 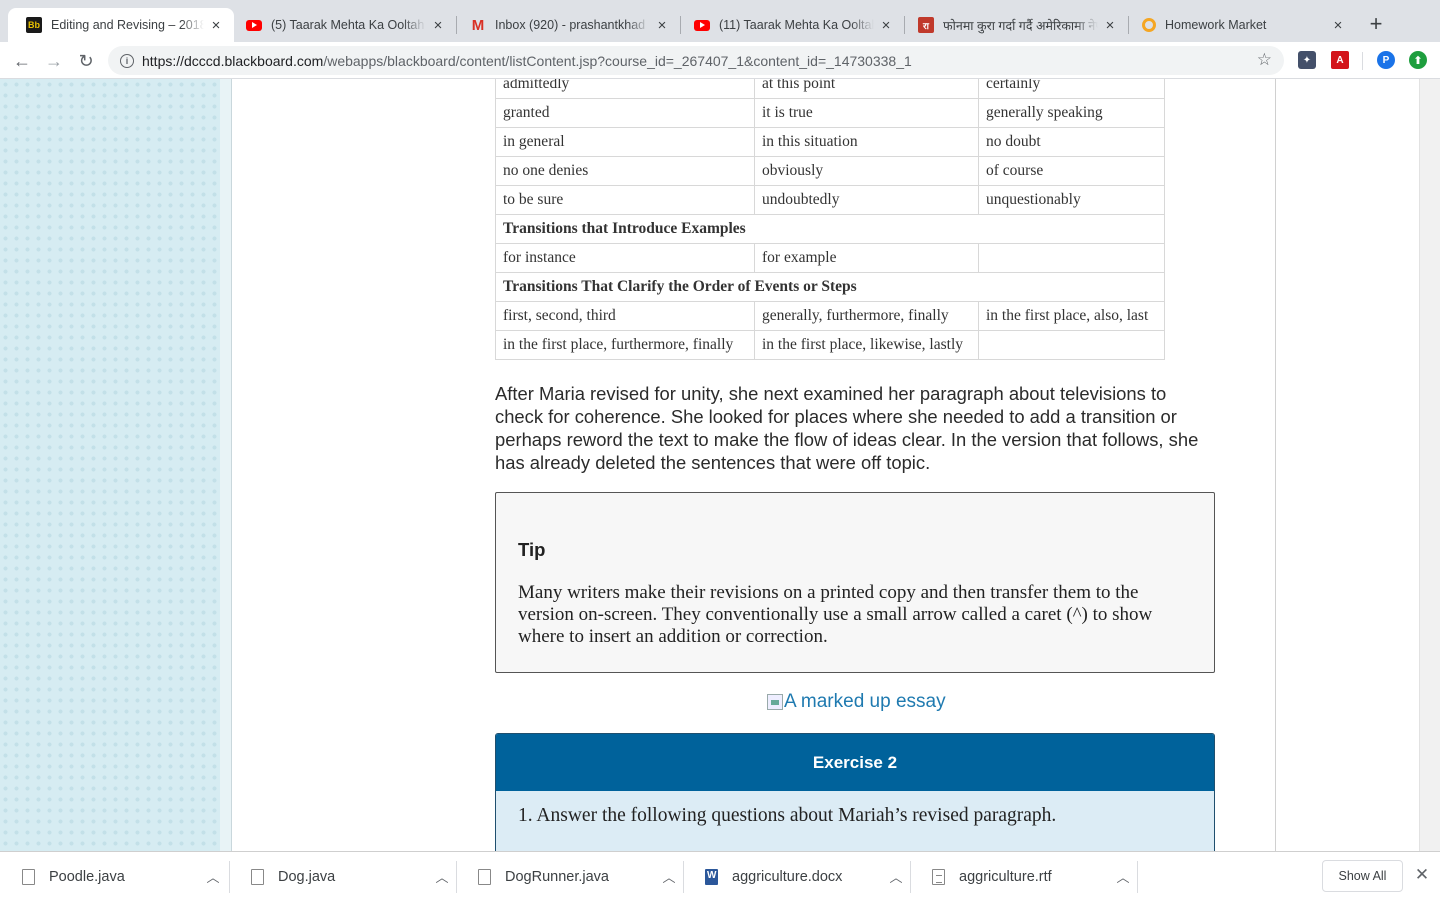 What do you see at coordinates (866, 258) in the screenshot?
I see `table-cell: for example` at bounding box center [866, 258].